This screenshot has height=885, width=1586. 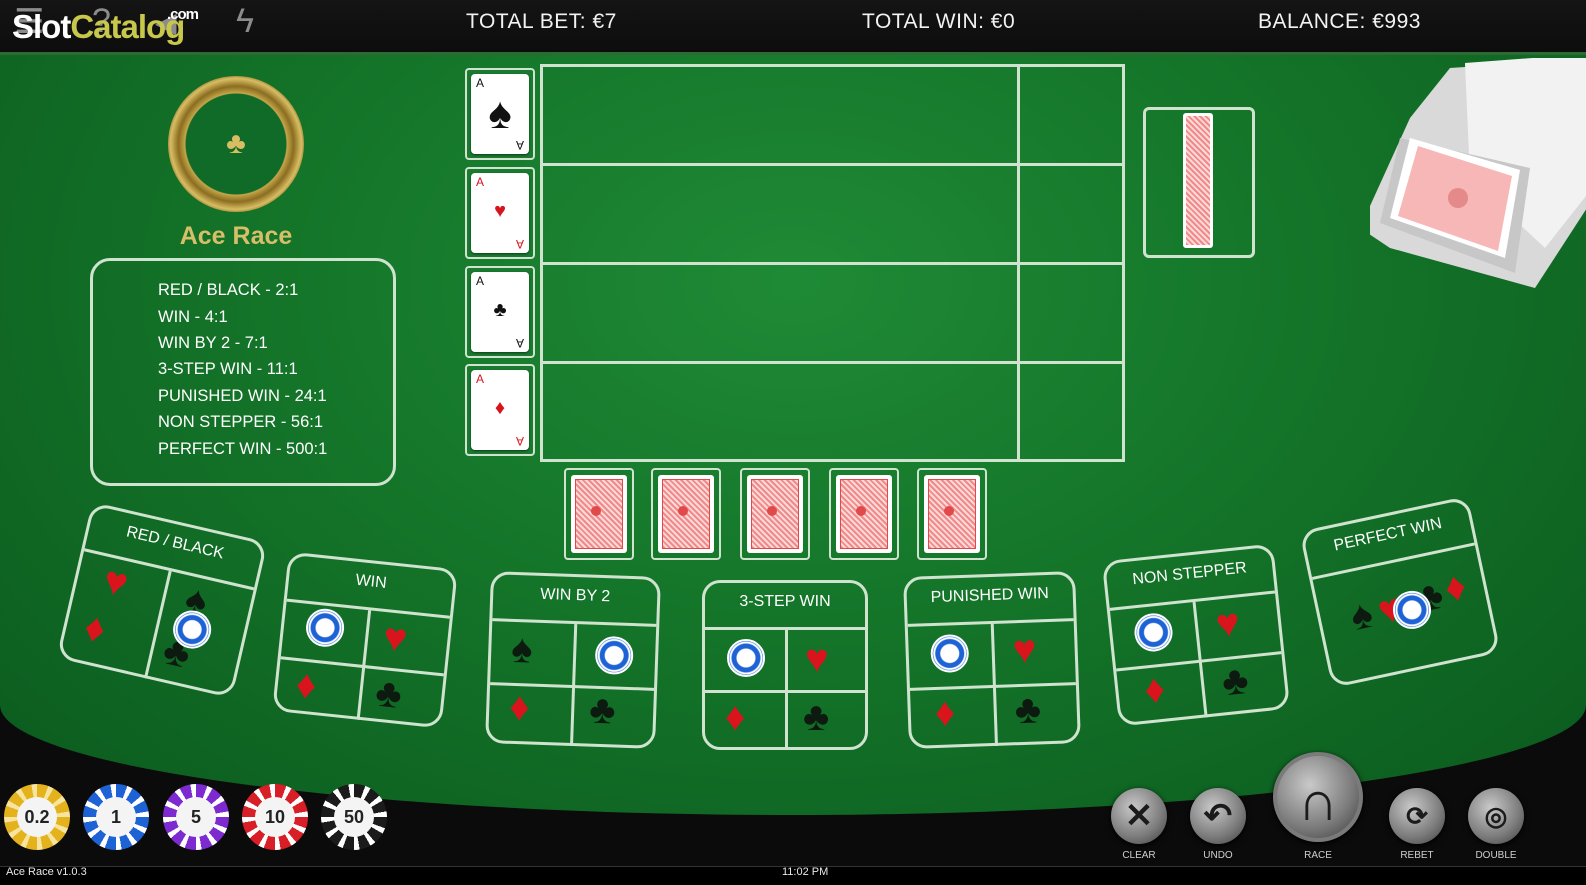 I want to click on chip-value: 10, so click(x=275, y=817).